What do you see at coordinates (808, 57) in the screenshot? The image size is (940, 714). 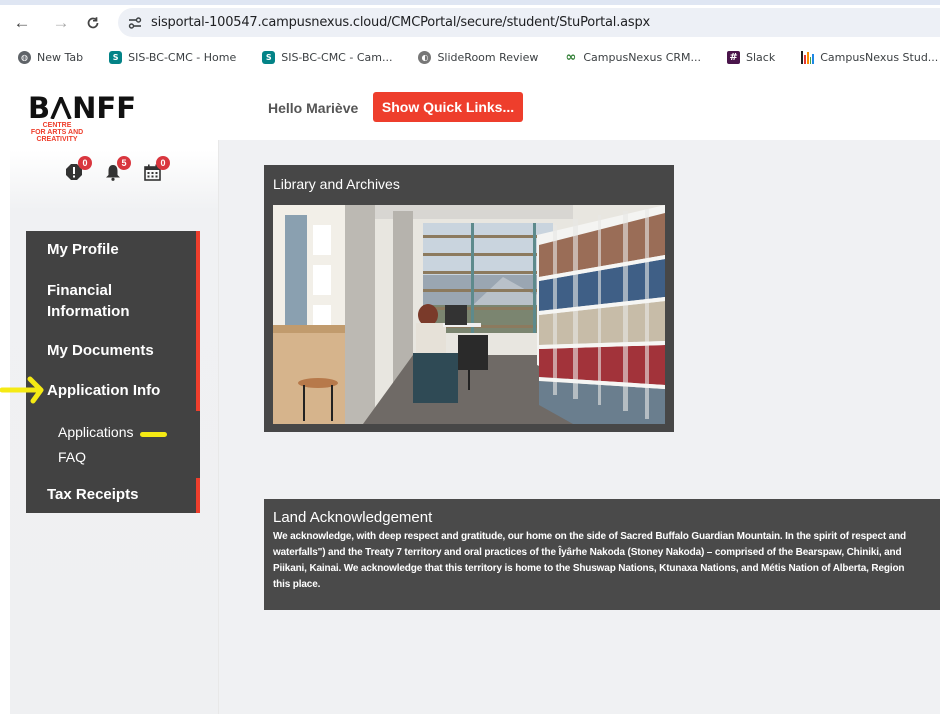 I see `bar-chart-icon` at bounding box center [808, 57].